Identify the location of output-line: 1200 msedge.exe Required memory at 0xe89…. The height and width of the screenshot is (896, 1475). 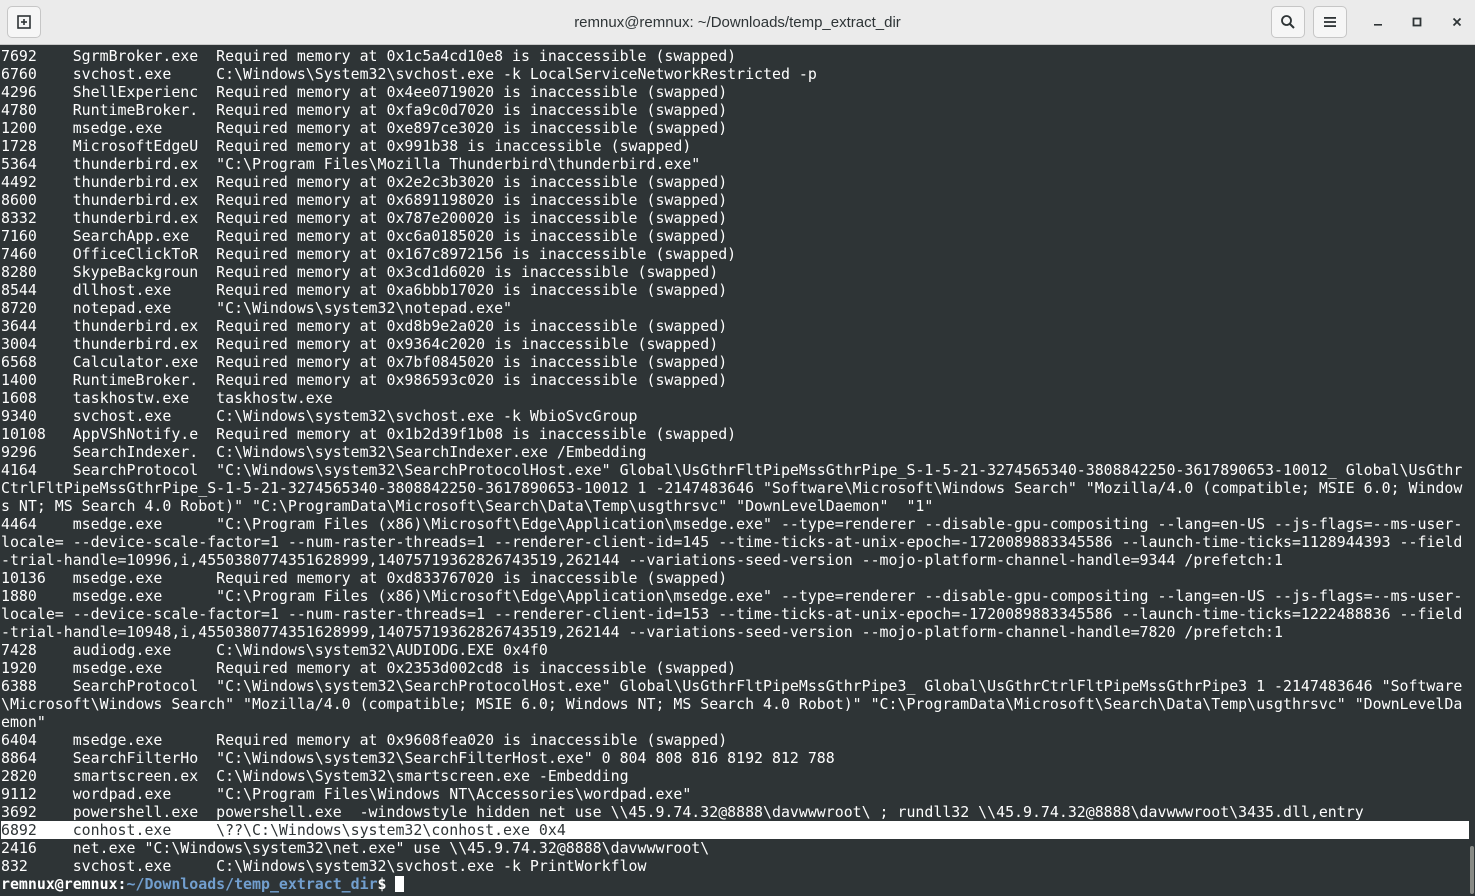
(364, 128).